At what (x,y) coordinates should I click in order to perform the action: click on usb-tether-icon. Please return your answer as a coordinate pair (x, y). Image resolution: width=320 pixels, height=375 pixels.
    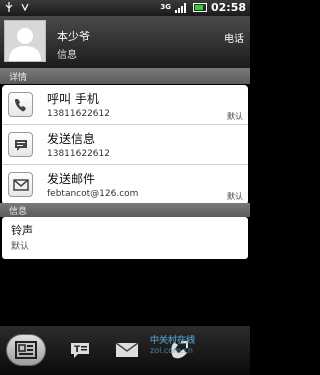
    Looking at the image, I should click on (25, 7).